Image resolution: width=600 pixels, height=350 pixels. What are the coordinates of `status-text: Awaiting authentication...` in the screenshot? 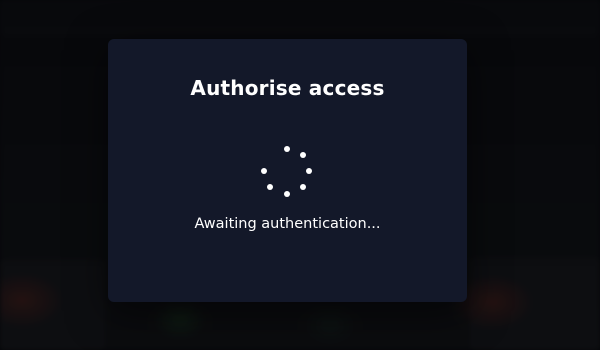 It's located at (287, 224).